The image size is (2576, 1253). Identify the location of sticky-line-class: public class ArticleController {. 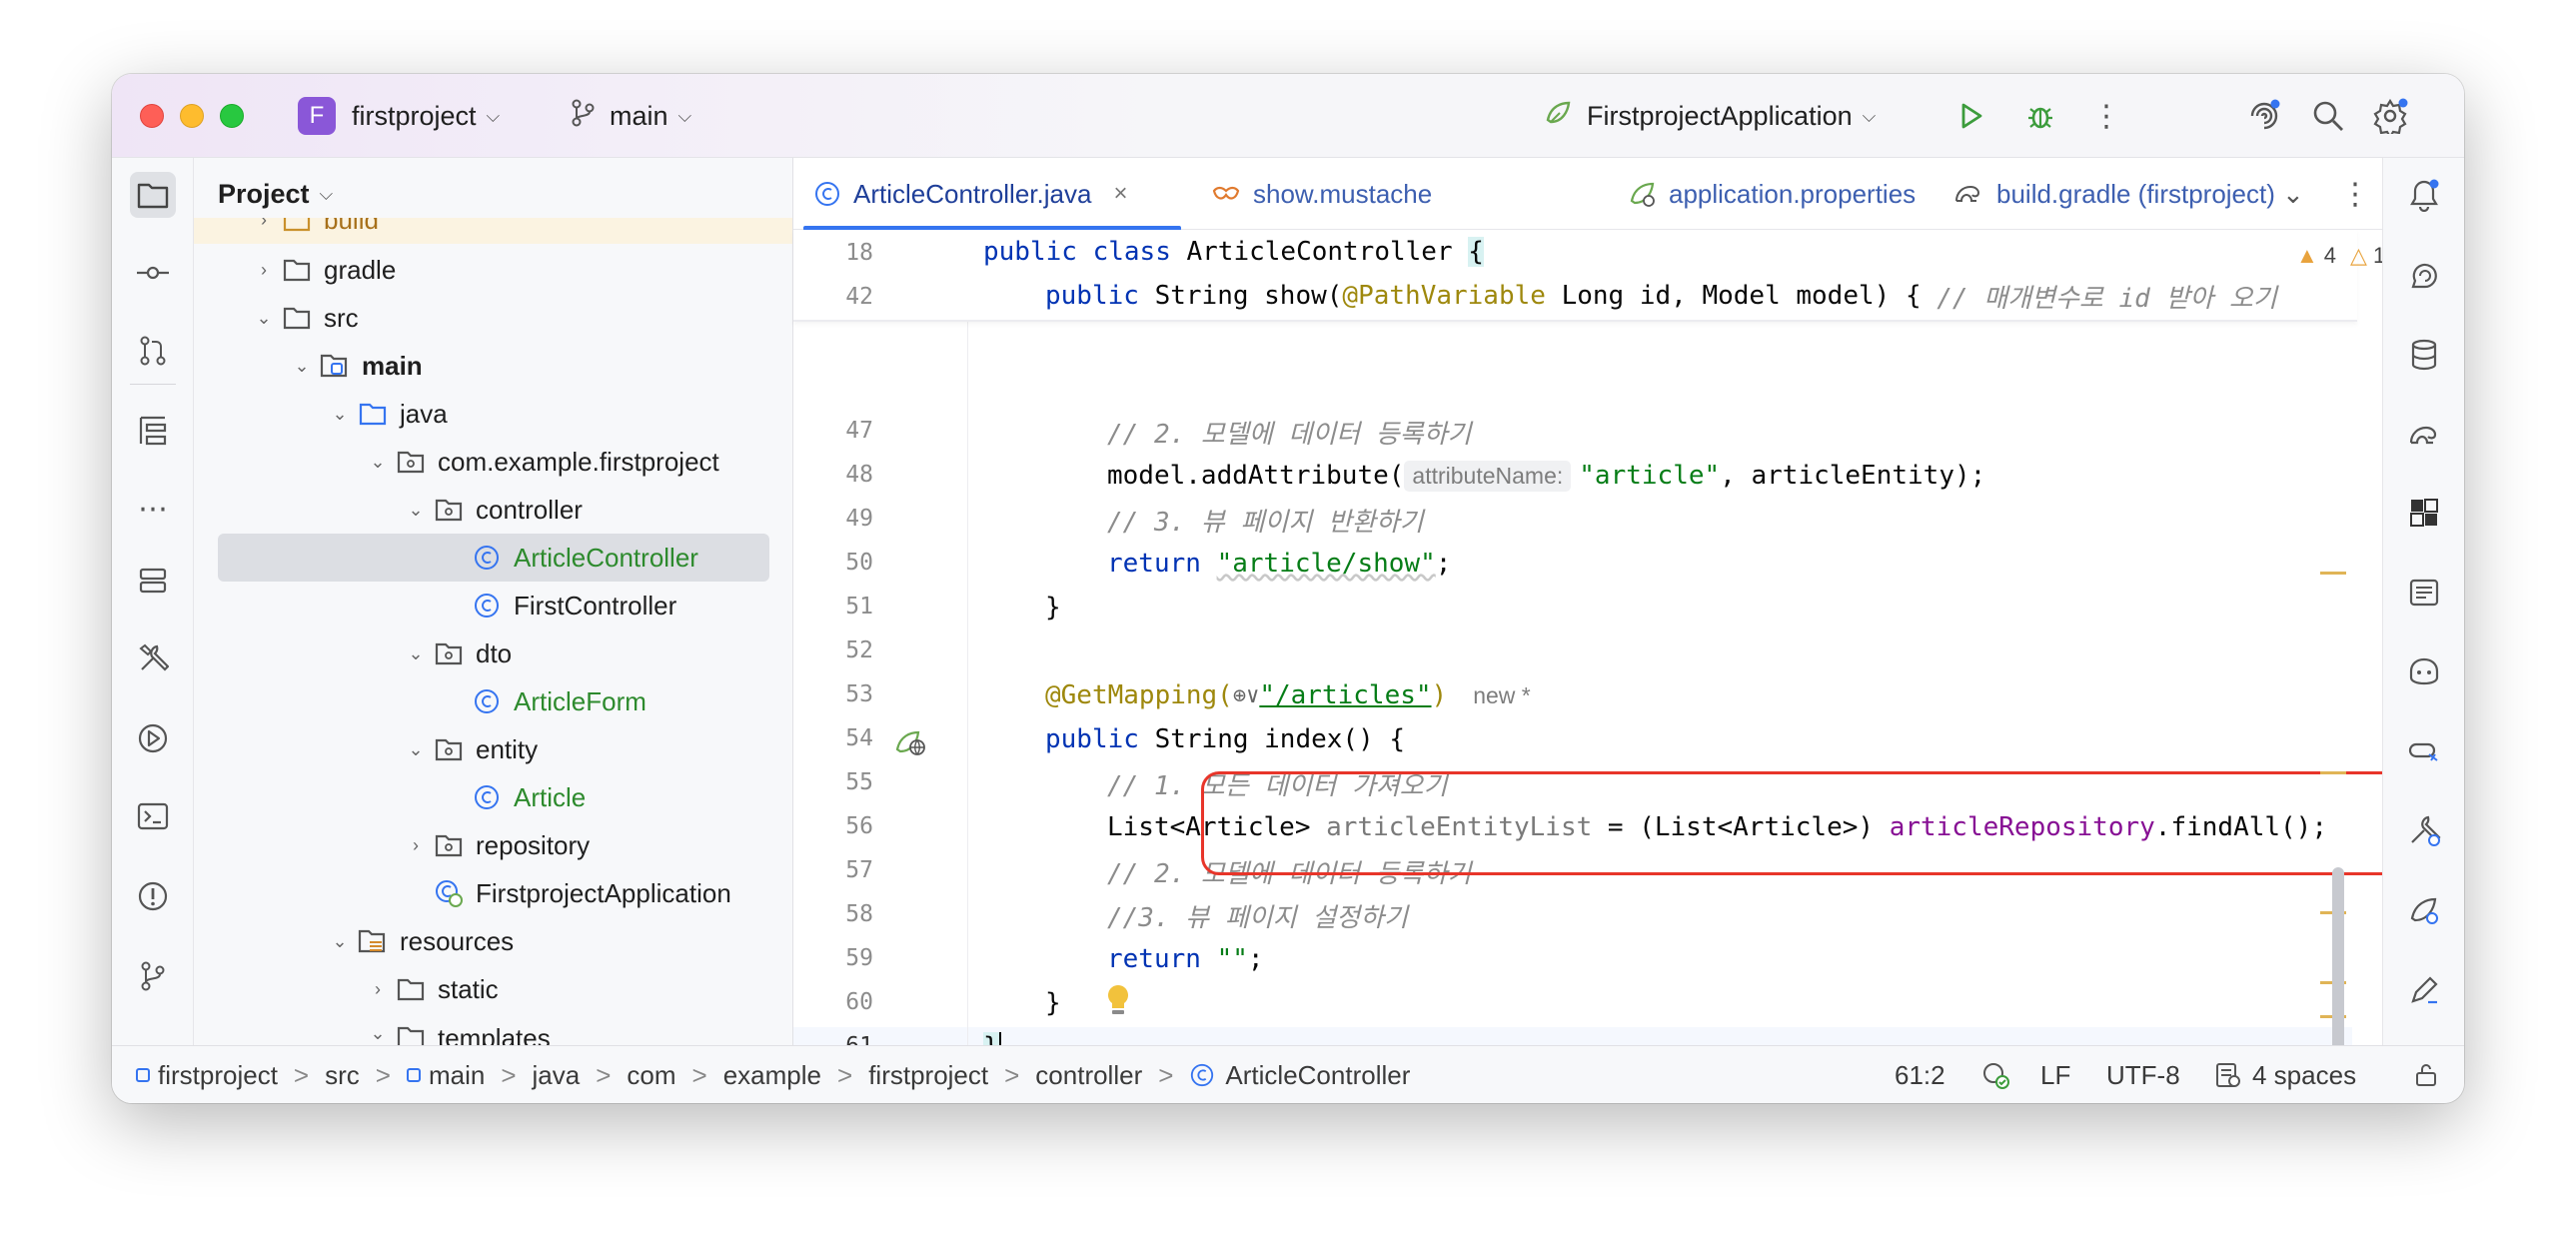
(1233, 252).